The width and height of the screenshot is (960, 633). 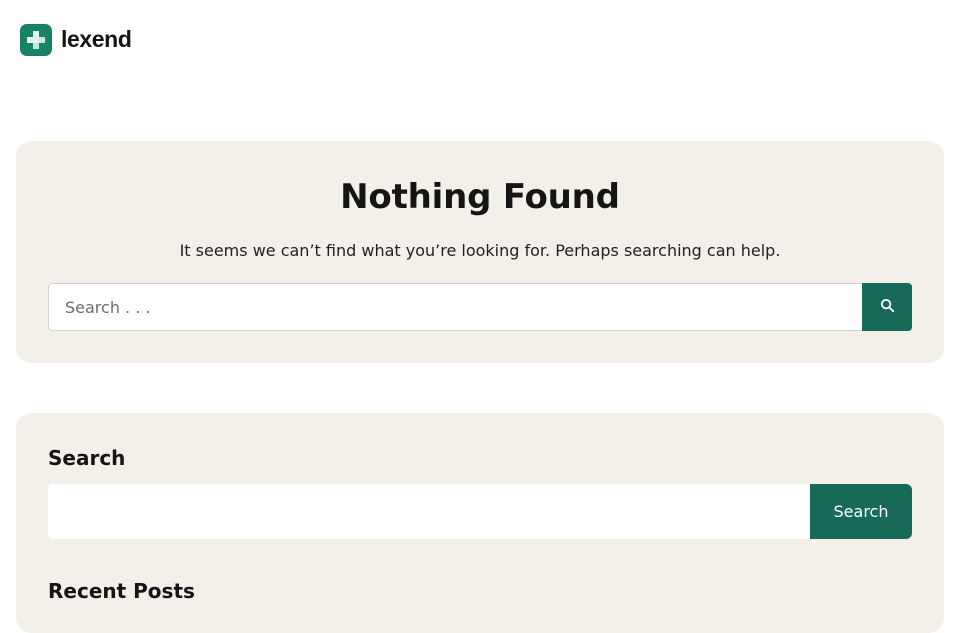 What do you see at coordinates (429, 511) in the screenshot?
I see `sidebar-search-input` at bounding box center [429, 511].